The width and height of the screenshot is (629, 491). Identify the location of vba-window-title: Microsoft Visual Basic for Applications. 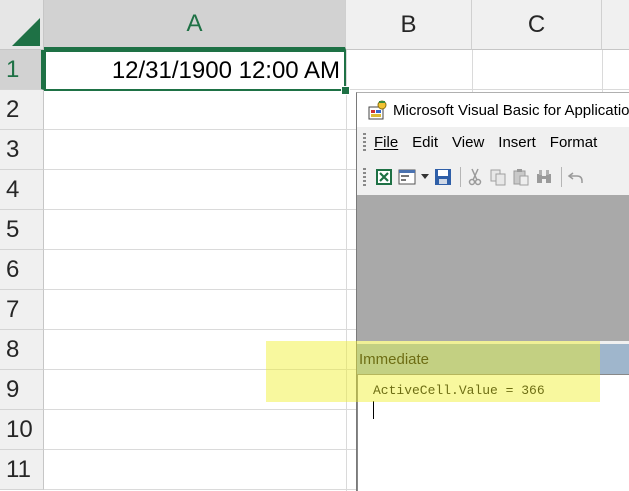
(511, 110).